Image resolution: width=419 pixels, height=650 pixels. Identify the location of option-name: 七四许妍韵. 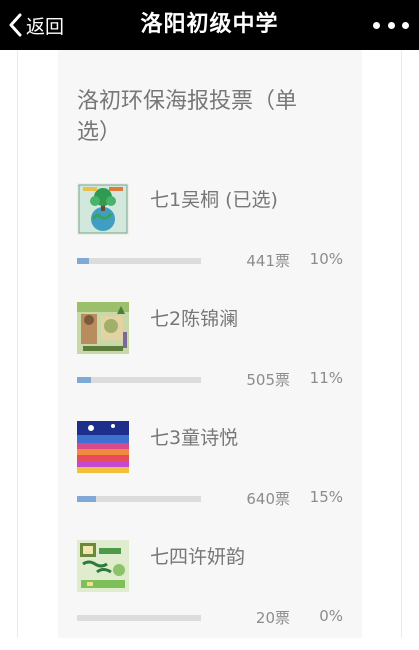
(198, 557).